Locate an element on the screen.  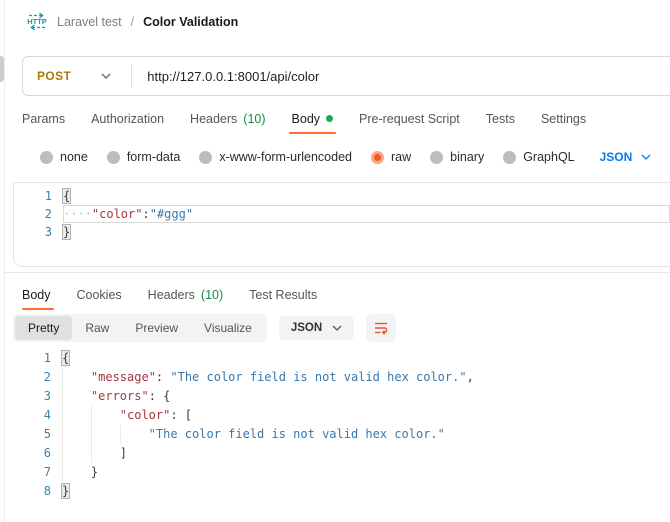
request-url-bar: POST http://127.0.0.1:8001/api/color is located at coordinates (346, 76).